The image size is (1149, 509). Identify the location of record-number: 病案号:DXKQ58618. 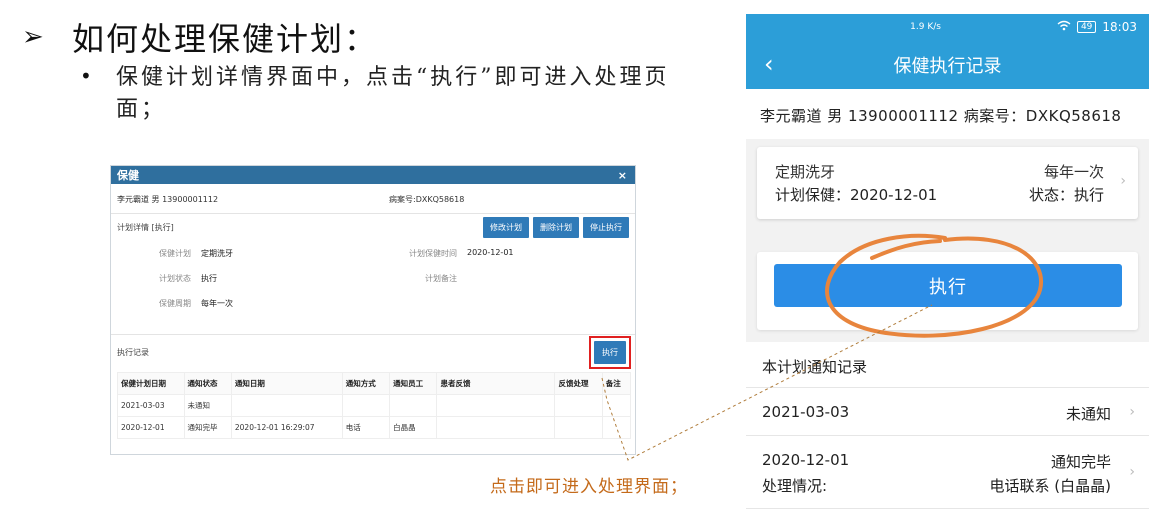
(427, 199).